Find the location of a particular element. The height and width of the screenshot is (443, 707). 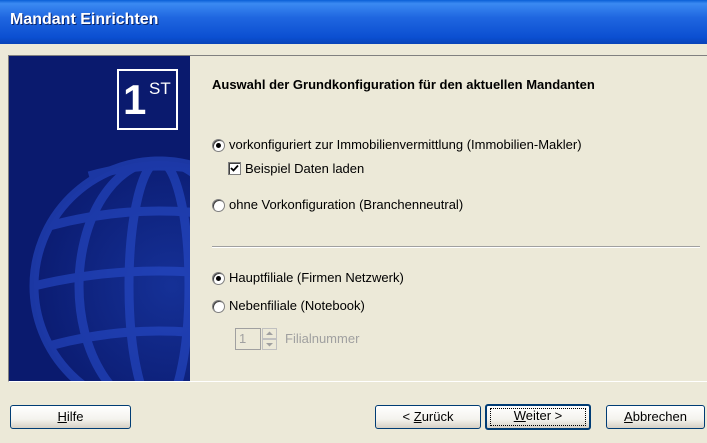

spin-down-button is located at coordinates (269, 344).